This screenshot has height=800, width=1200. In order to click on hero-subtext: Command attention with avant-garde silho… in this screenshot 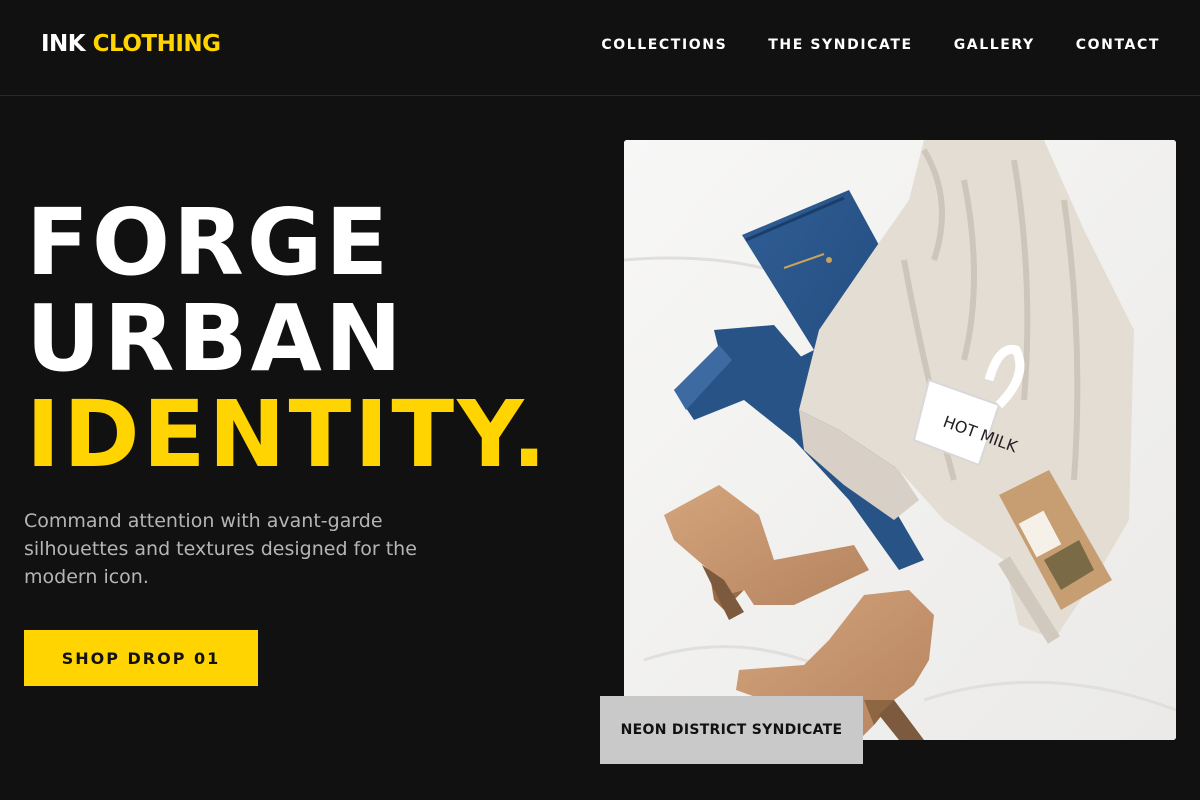, I will do `click(220, 549)`.